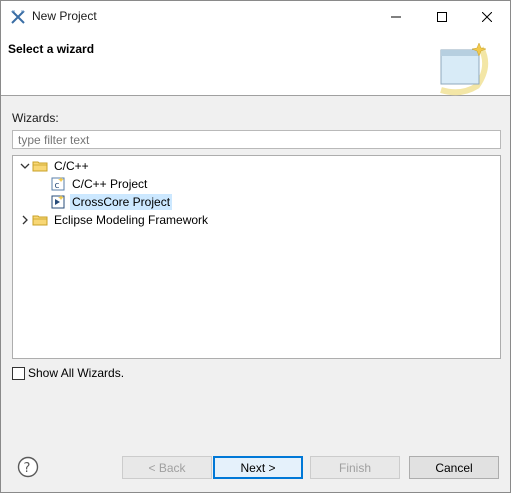 The height and width of the screenshot is (493, 511). Describe the element at coordinates (76, 373) in the screenshot. I see `show-all-label: Show All Wizards.` at that location.